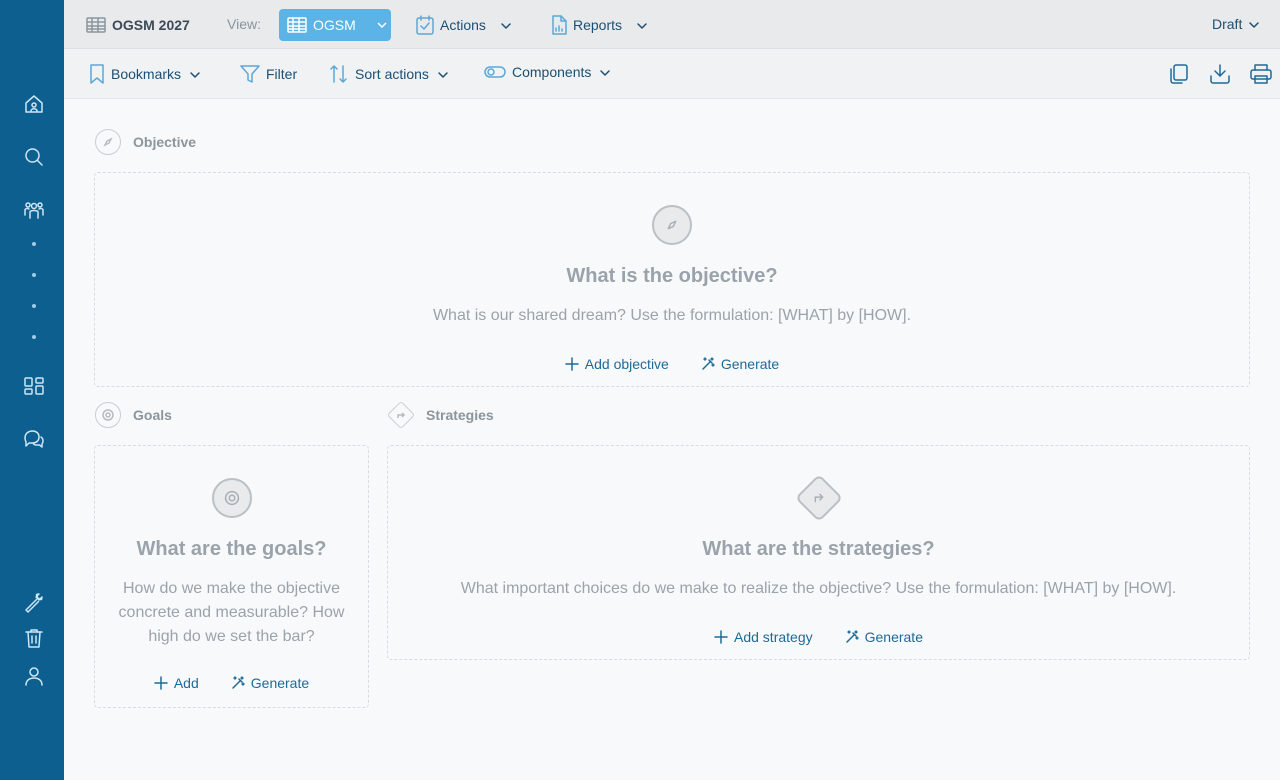  Describe the element at coordinates (231, 549) in the screenshot. I see `goals-card-title: What are the goals?` at that location.